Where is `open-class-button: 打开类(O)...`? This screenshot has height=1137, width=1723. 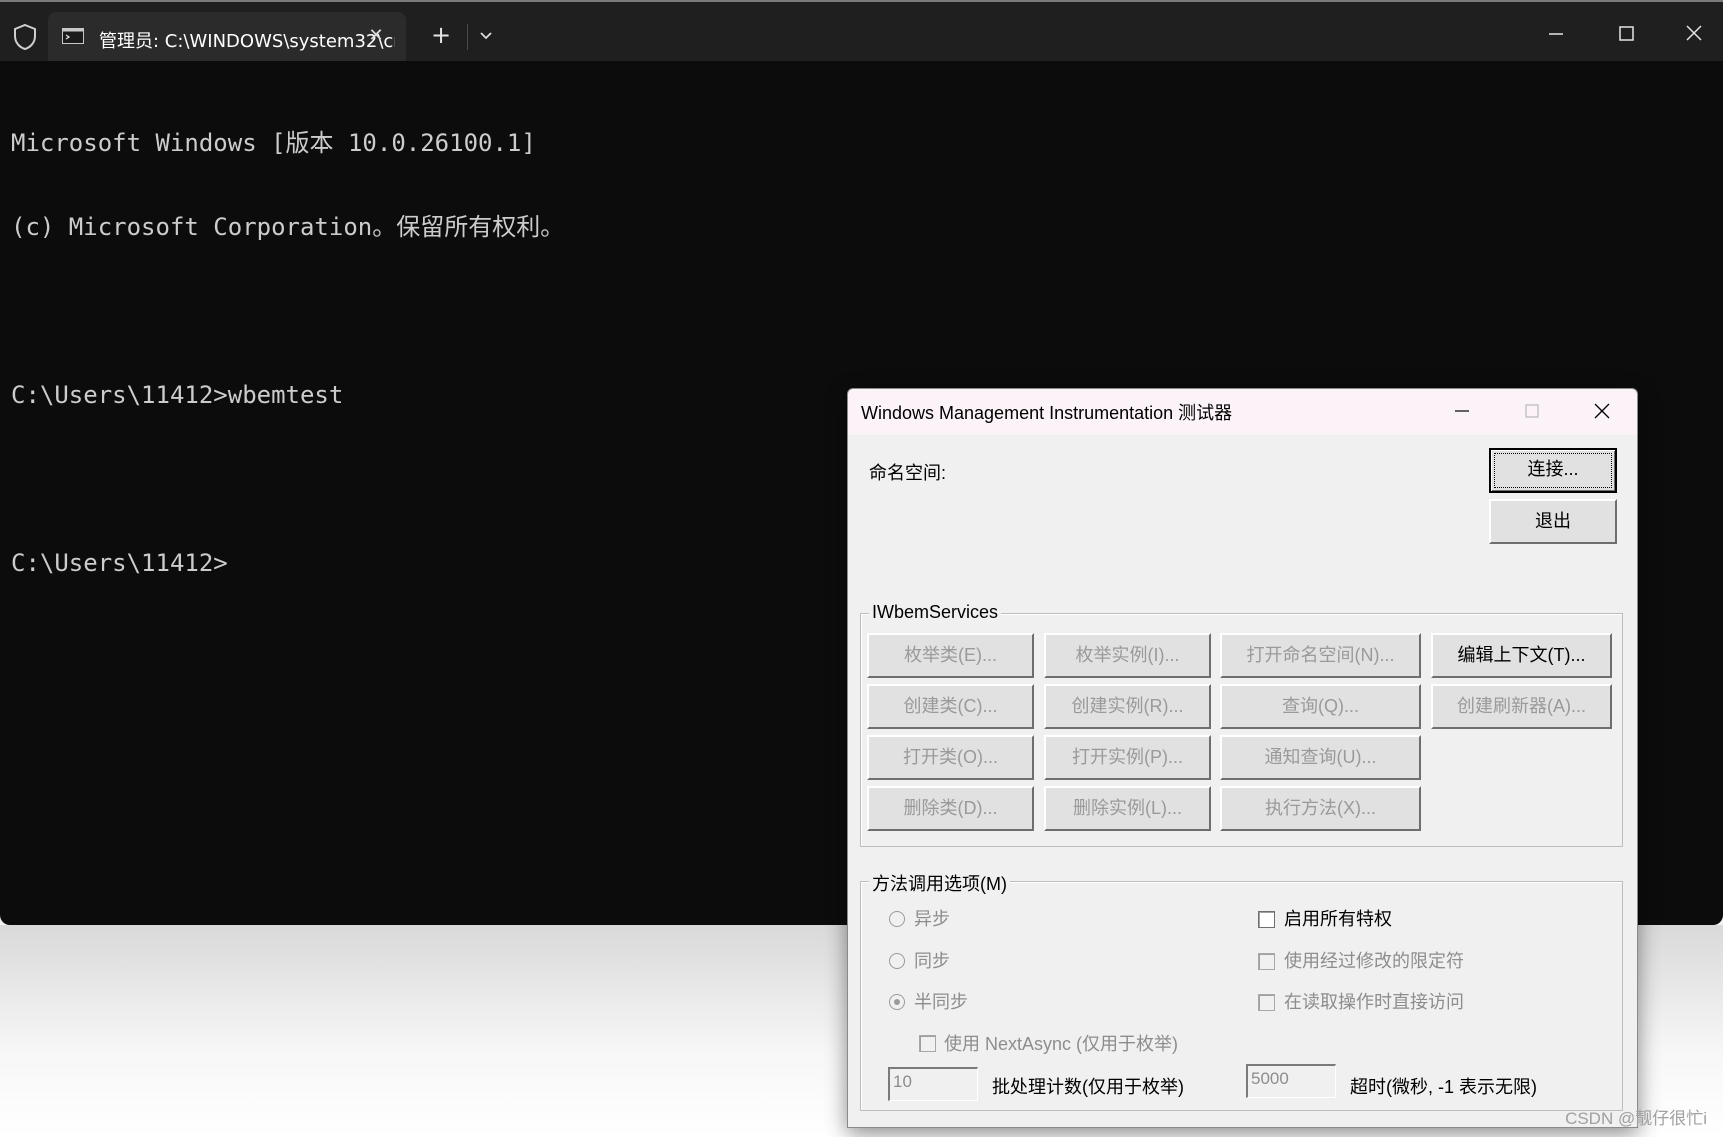
open-class-button: 打开类(O)... is located at coordinates (950, 757).